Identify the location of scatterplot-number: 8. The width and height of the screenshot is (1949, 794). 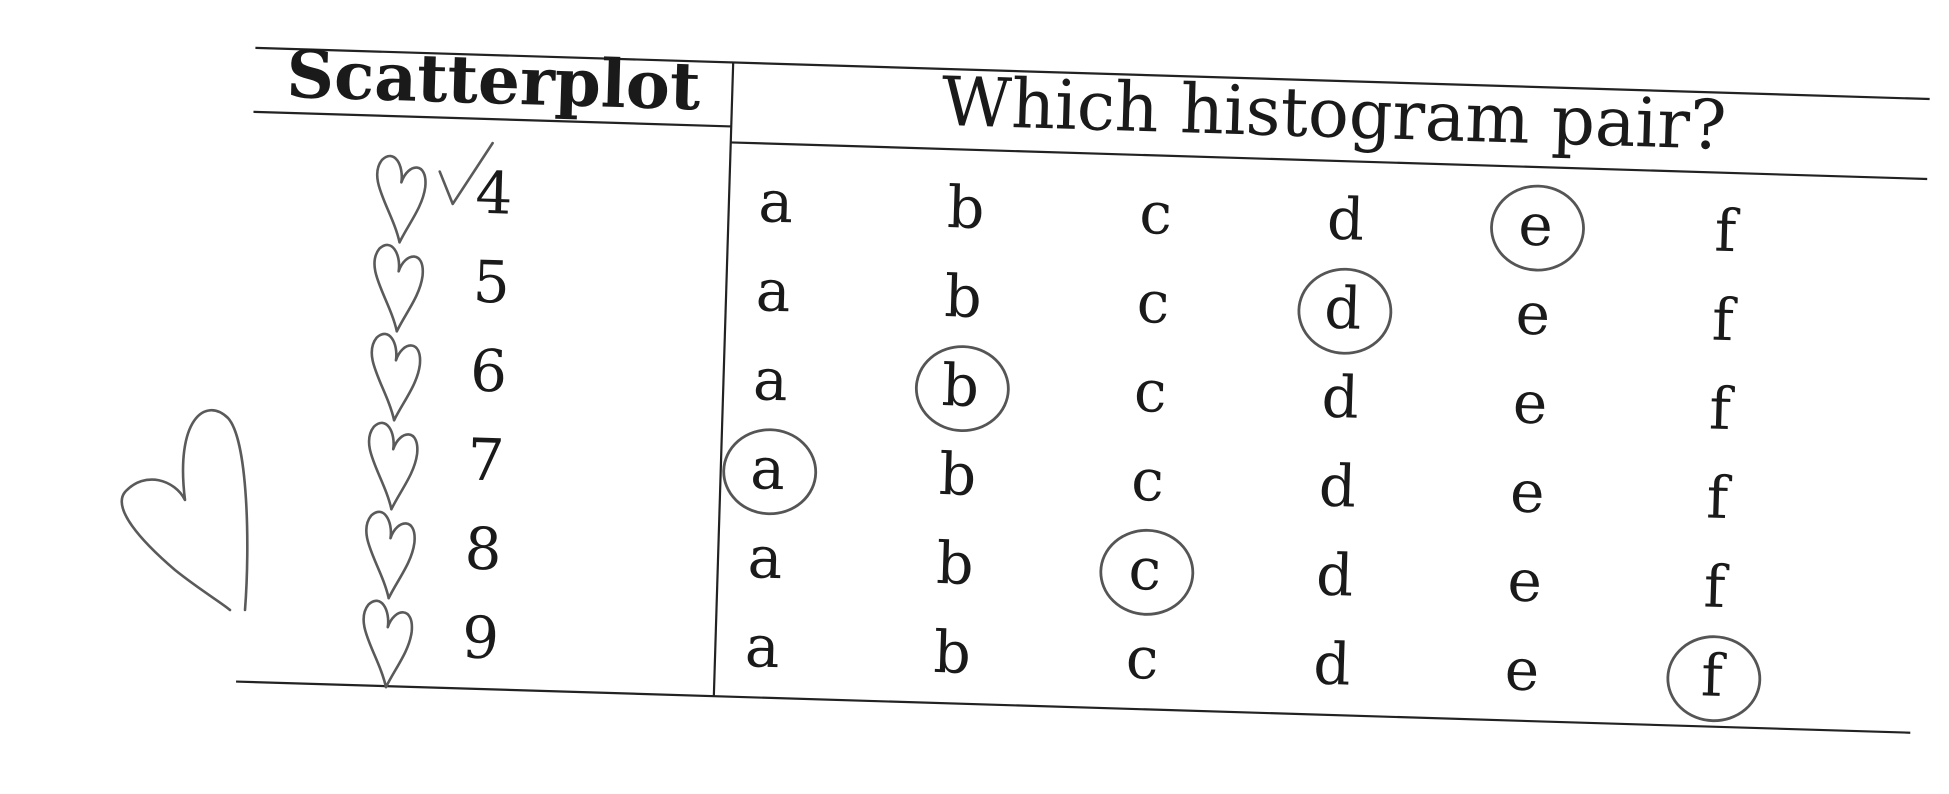
(483, 549).